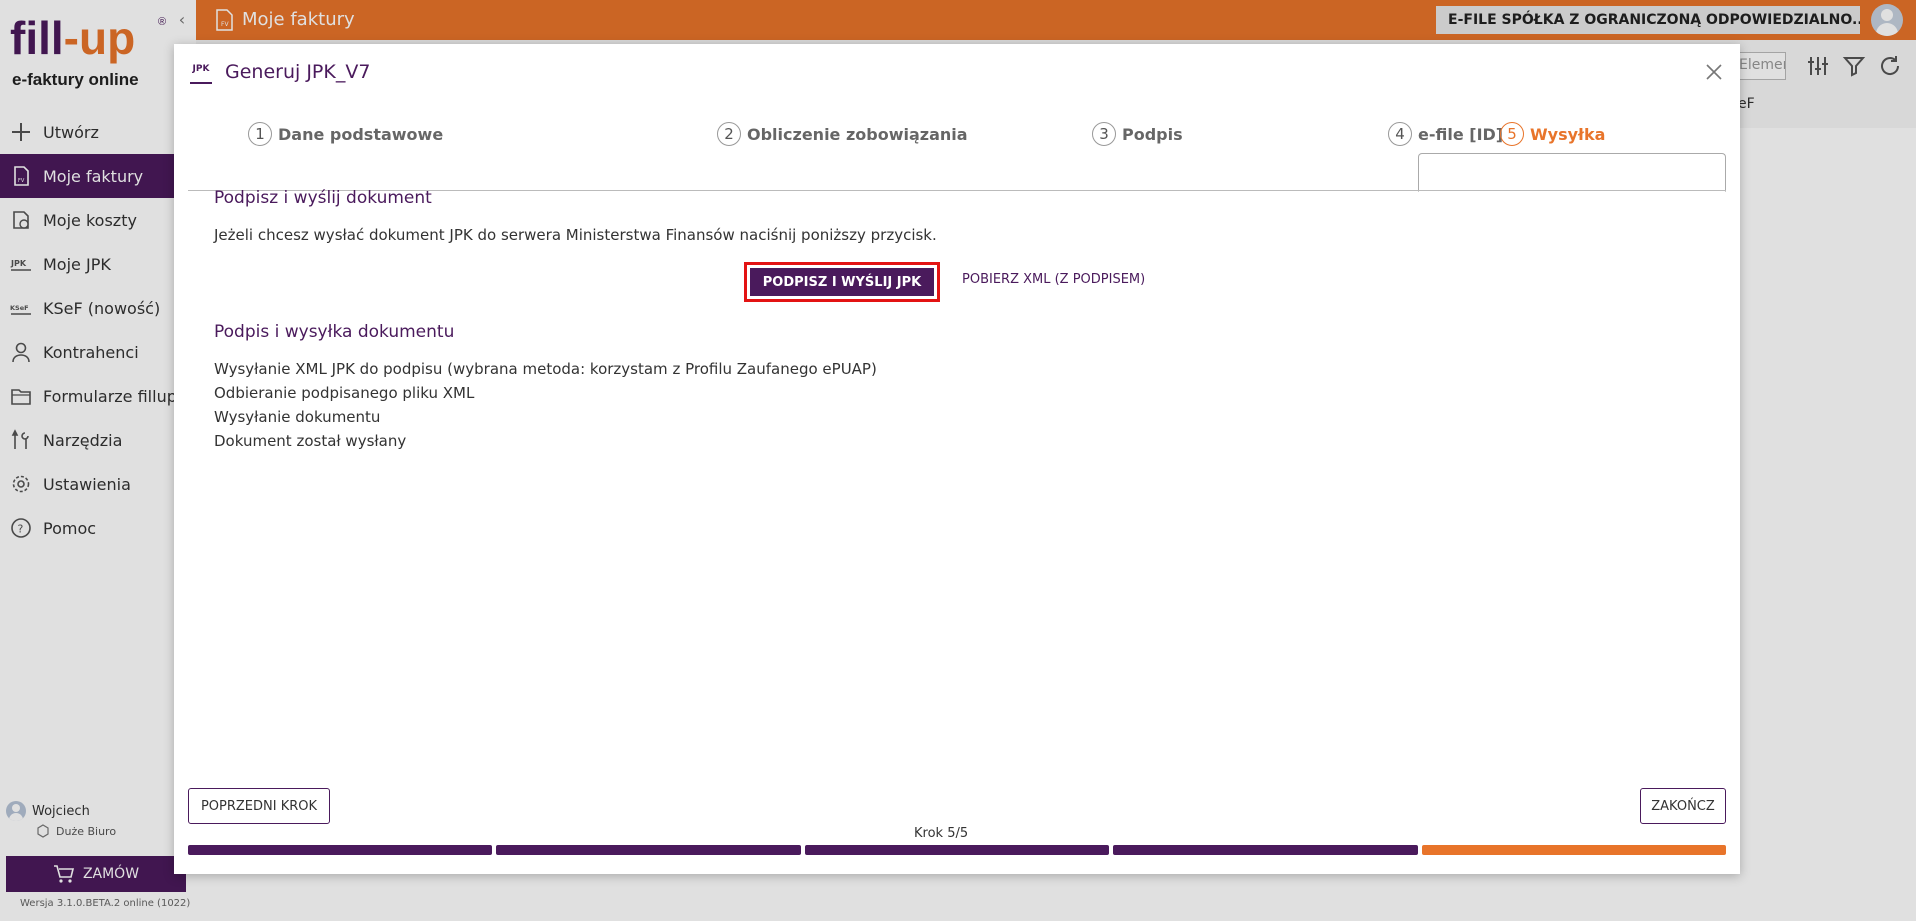 This screenshot has width=1916, height=921. What do you see at coordinates (201, 73) in the screenshot?
I see `jpk-icon: JPK` at bounding box center [201, 73].